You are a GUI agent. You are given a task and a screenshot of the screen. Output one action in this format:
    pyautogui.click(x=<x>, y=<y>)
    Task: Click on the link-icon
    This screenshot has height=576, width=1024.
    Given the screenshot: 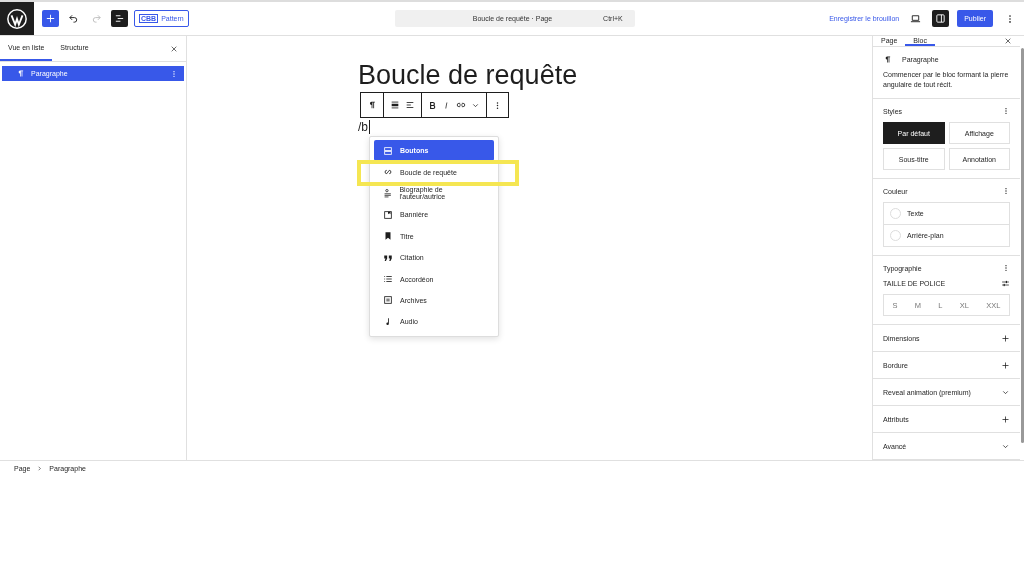 What is the action you would take?
    pyautogui.click(x=461, y=105)
    